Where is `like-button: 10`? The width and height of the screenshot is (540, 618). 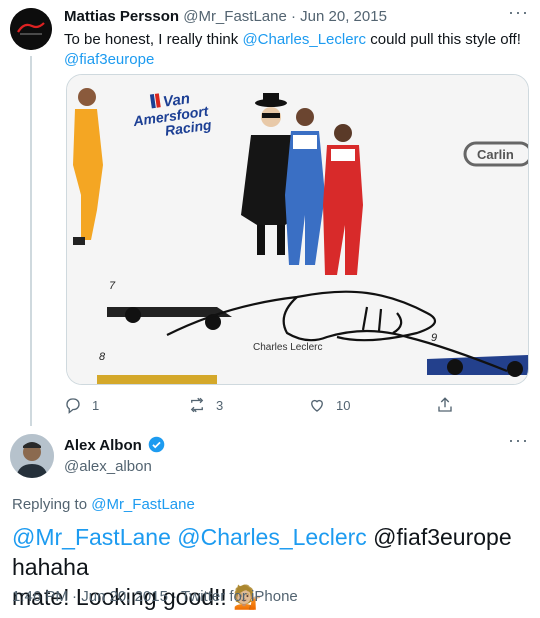
like-button: 10 is located at coordinates (329, 405).